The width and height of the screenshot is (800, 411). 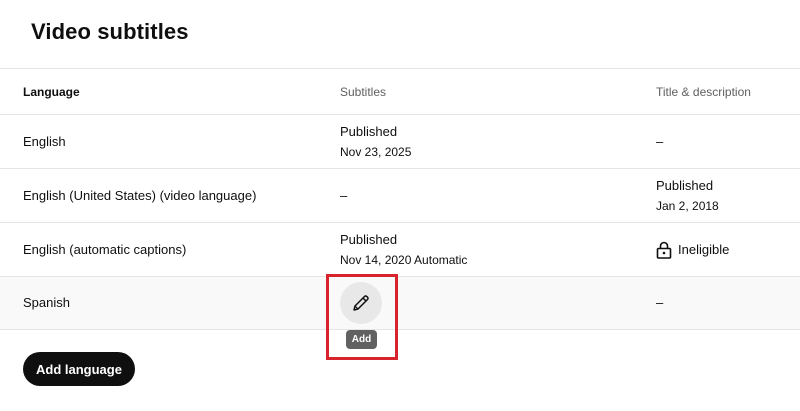 I want to click on title-description-status: Published Jan 2, 2018, so click(x=726, y=195).